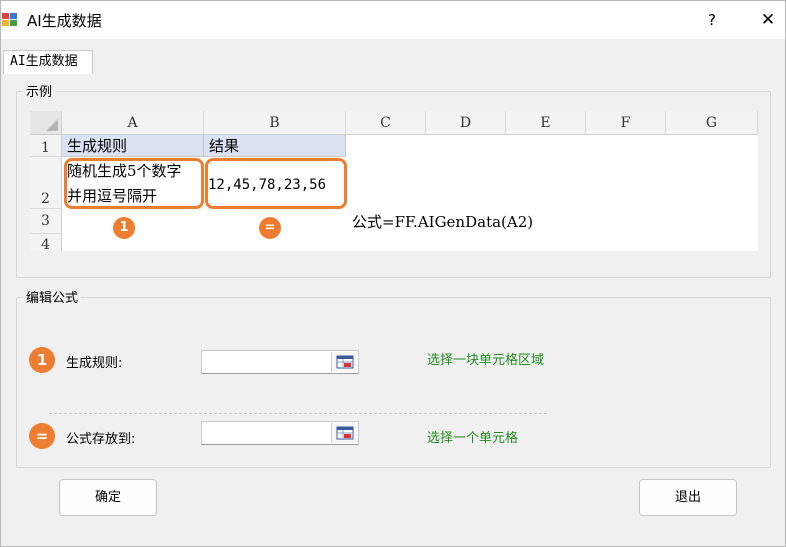 The width and height of the screenshot is (786, 547). What do you see at coordinates (473, 438) in the screenshot?
I see `store-hint: 选择一个单元格` at bounding box center [473, 438].